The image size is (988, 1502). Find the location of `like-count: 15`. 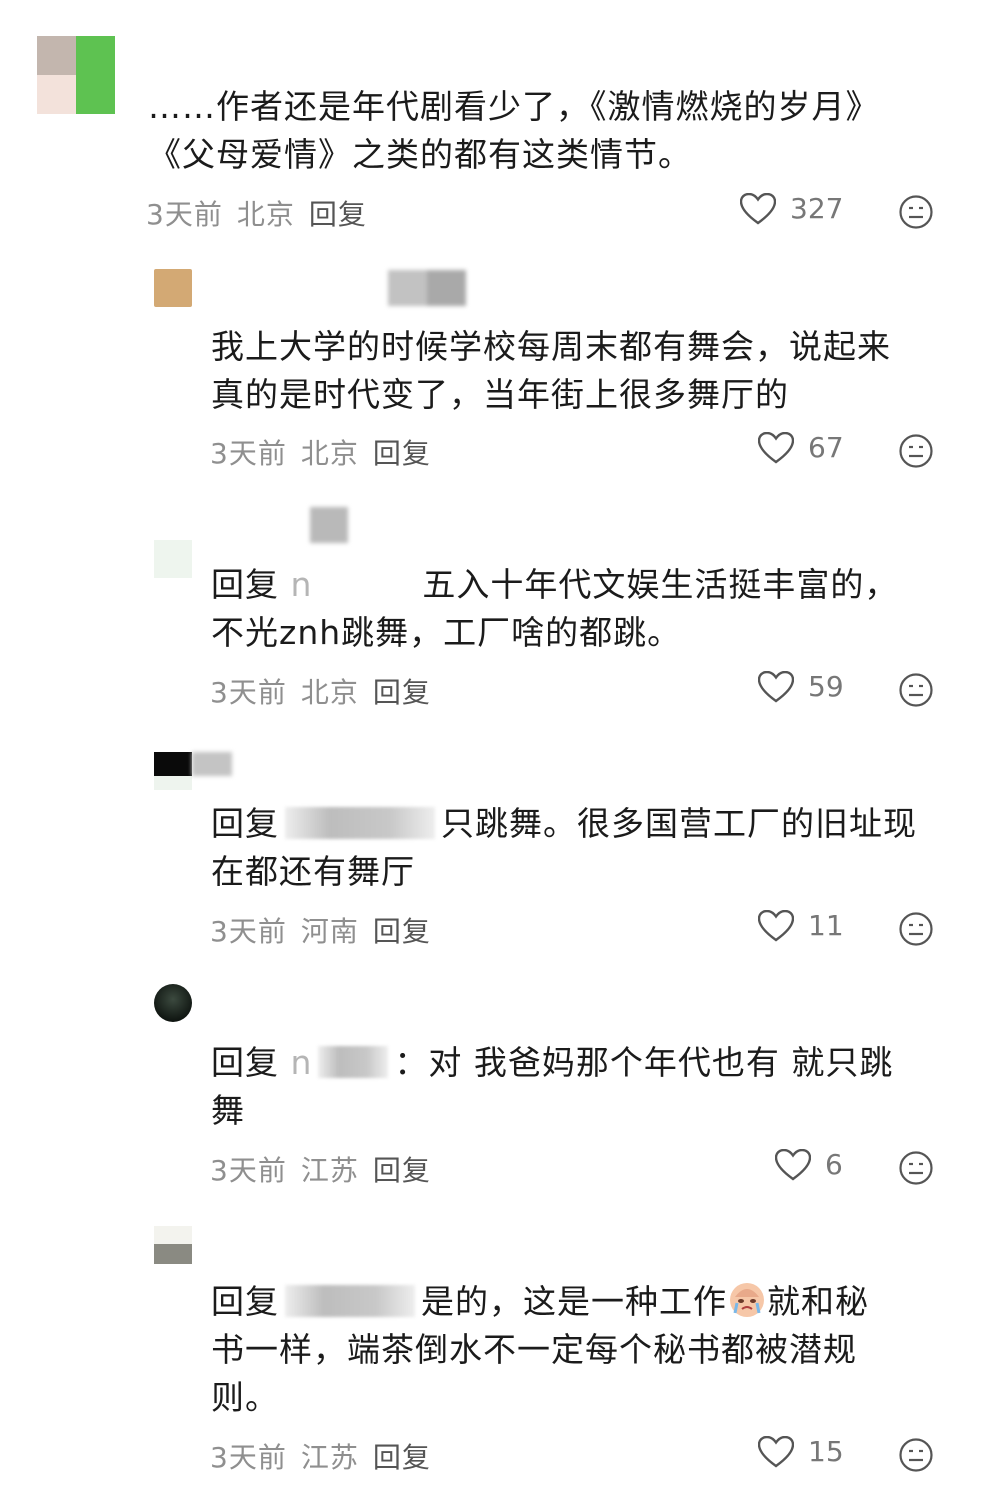

like-count: 15 is located at coordinates (826, 1451).